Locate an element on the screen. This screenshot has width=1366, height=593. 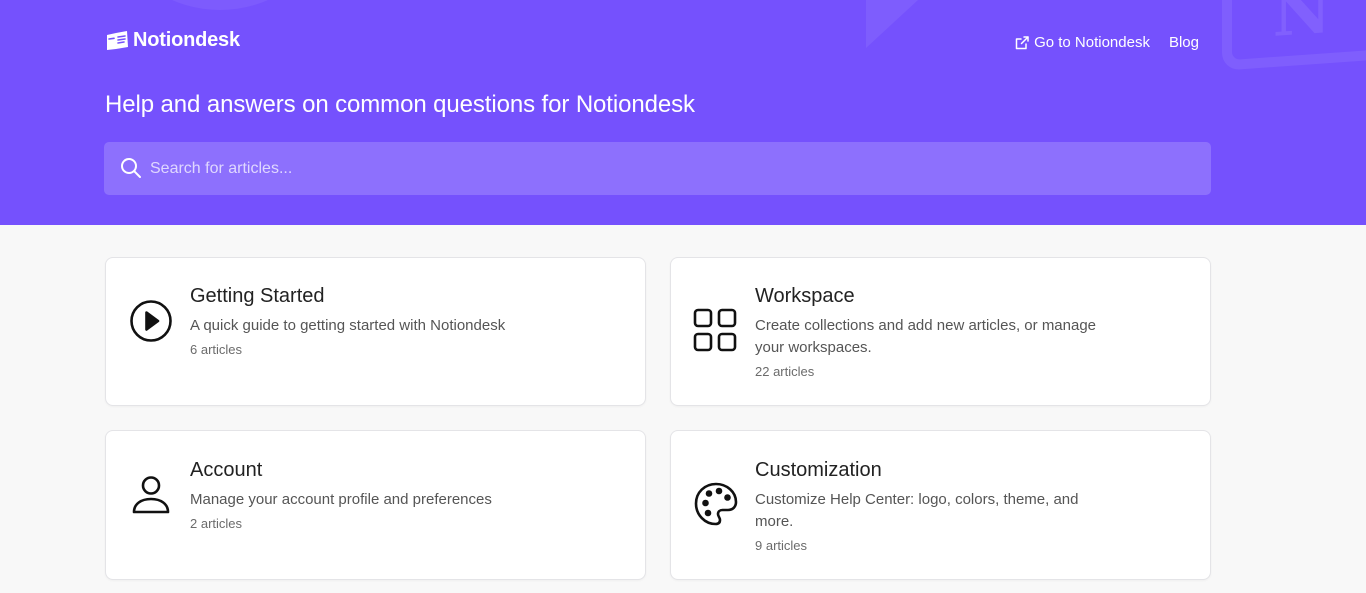
collection-title: Workspace is located at coordinates (805, 296).